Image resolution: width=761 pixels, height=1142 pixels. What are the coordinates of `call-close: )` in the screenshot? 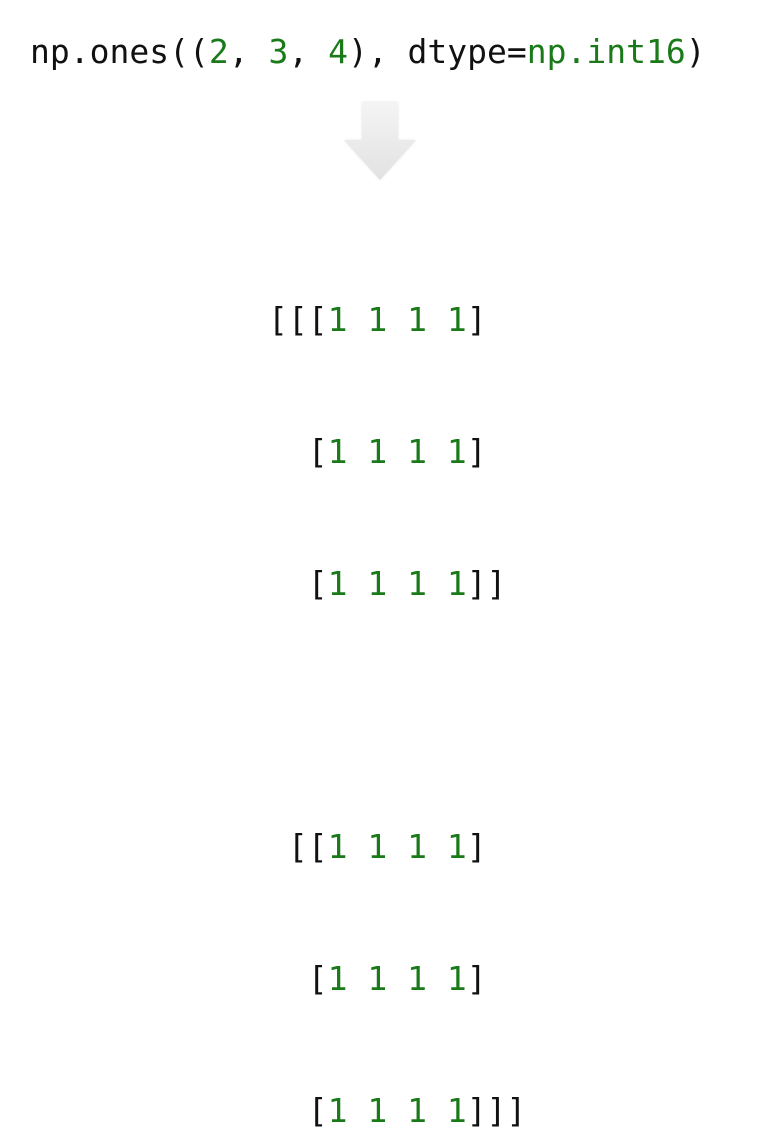 It's located at (695, 51).